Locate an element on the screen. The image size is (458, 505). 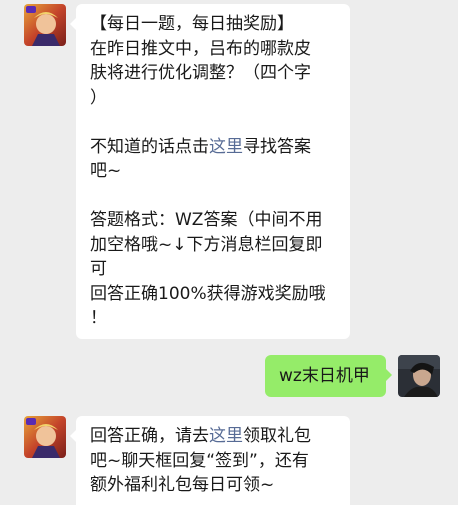
format-line: 回答正确100%获得游戏奖励哦 is located at coordinates (208, 293).